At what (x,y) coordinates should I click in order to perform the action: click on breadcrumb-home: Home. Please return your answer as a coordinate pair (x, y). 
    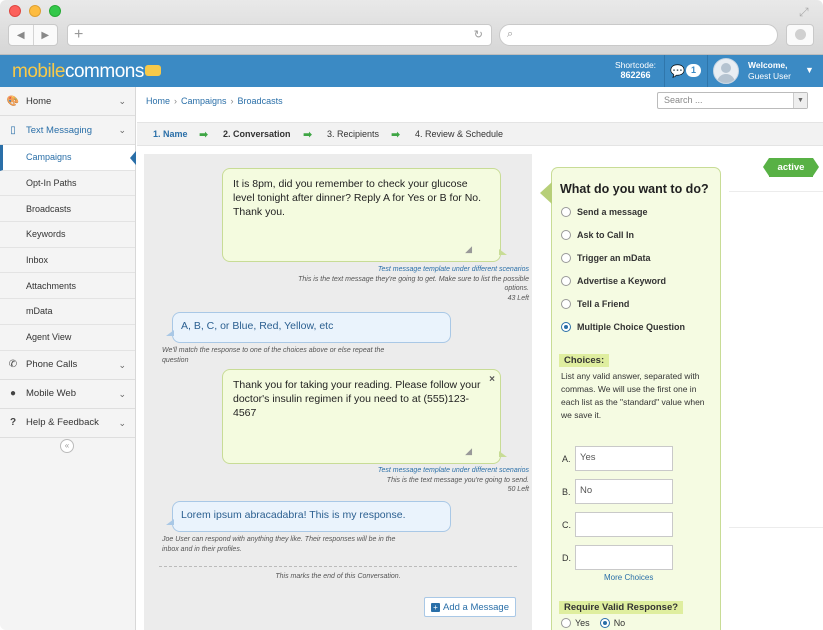
    Looking at the image, I should click on (158, 101).